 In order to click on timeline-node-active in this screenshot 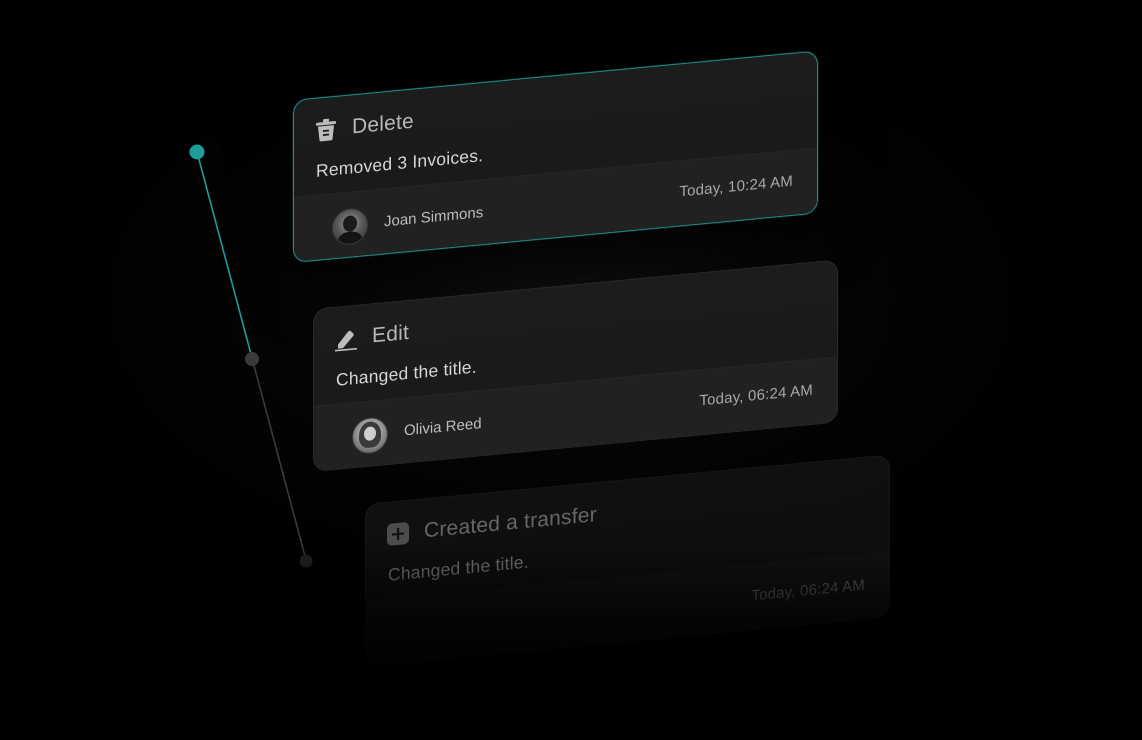, I will do `click(197, 152)`.